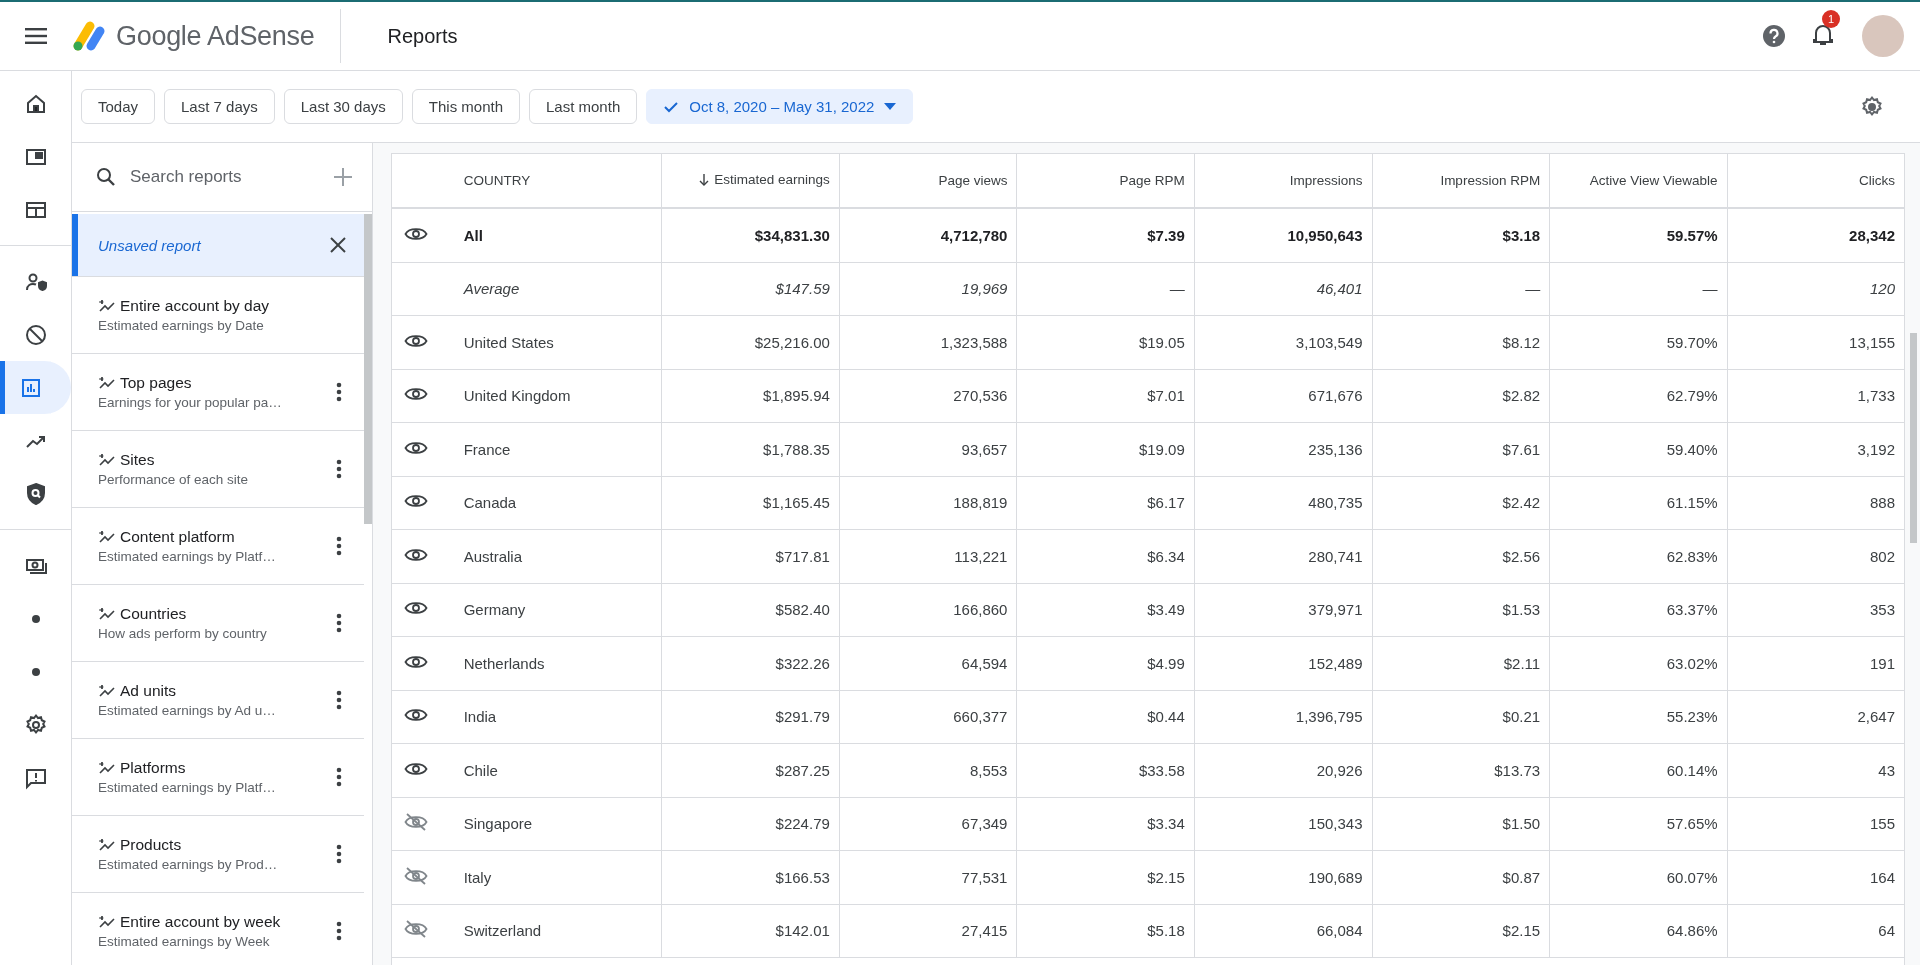 This screenshot has width=1920, height=965. Describe the element at coordinates (928, 610) in the screenshot. I see `table-cell: 166,860` at that location.